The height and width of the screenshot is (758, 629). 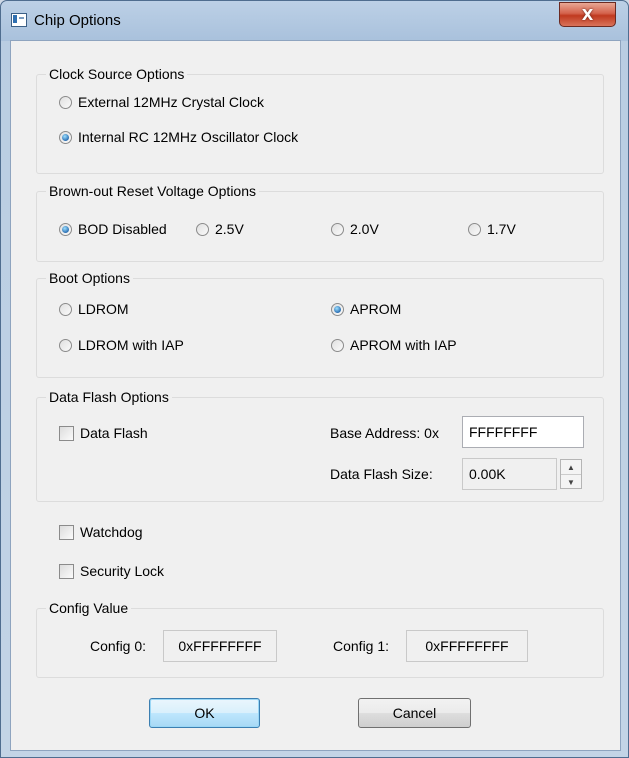 I want to click on config1-label: Config 1:, so click(x=361, y=646).